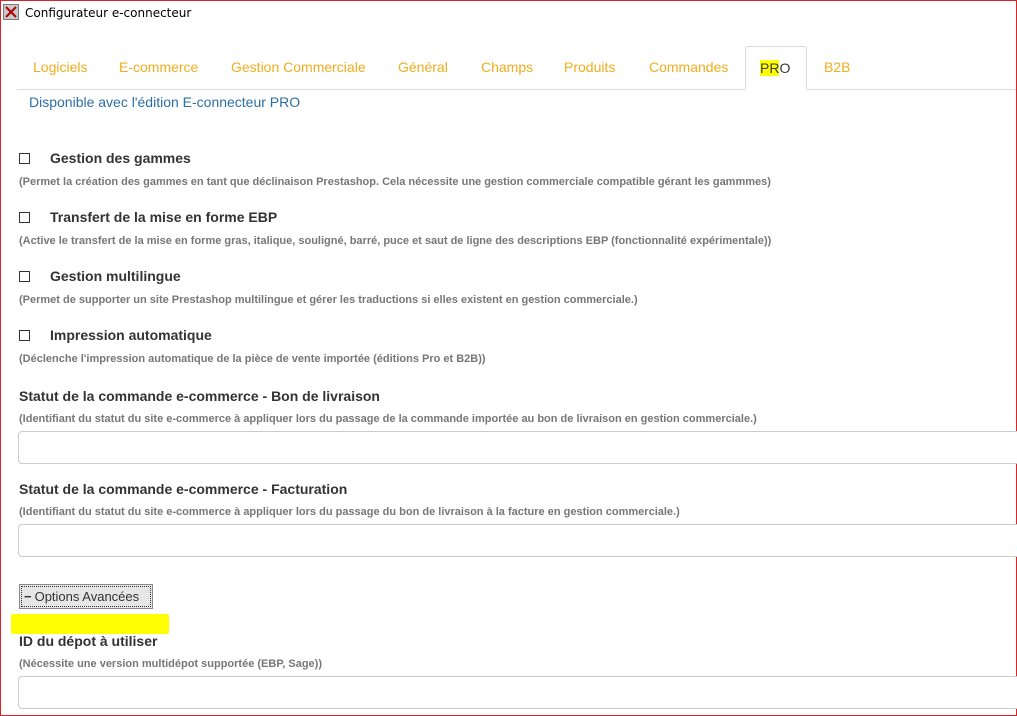 This screenshot has width=1017, height=716. What do you see at coordinates (60, 67) in the screenshot?
I see `tab-logiciels: Logiciels` at bounding box center [60, 67].